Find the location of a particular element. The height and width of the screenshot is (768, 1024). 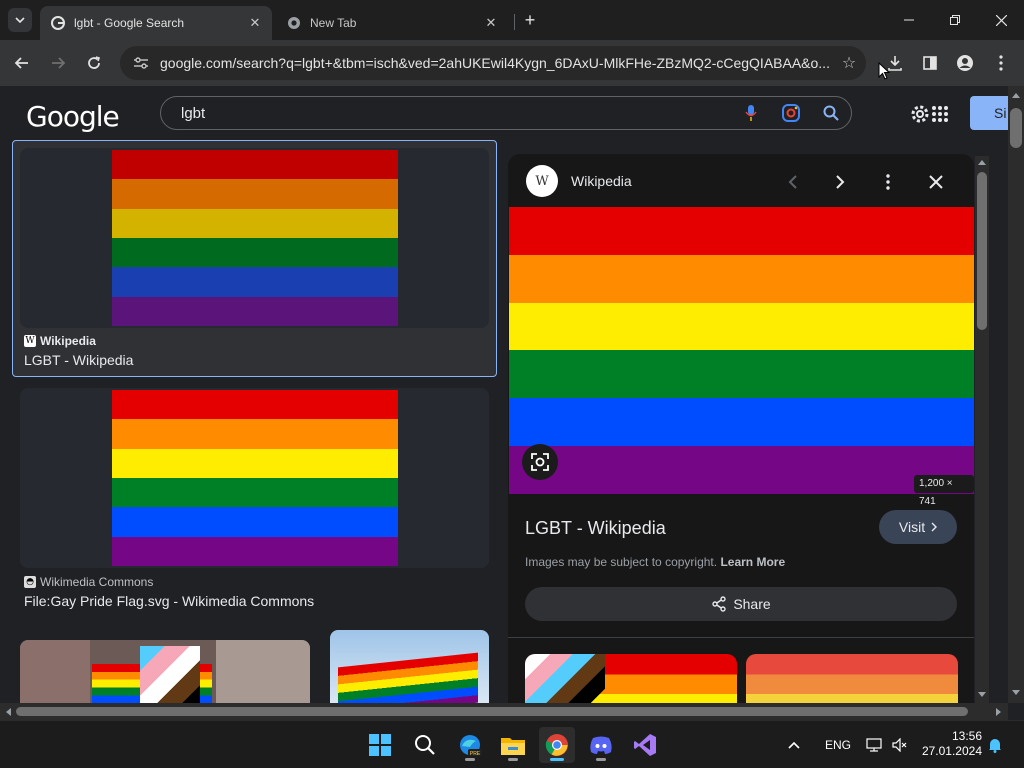

arrow-right-icon is located at coordinates (59, 63).